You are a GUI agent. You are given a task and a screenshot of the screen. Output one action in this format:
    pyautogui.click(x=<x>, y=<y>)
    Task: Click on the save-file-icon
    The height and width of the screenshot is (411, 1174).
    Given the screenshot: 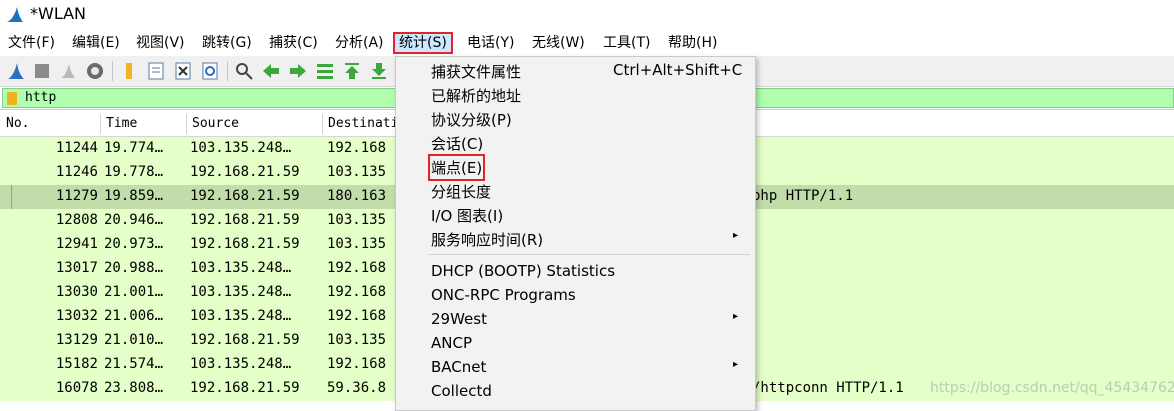 What is the action you would take?
    pyautogui.click(x=156, y=71)
    